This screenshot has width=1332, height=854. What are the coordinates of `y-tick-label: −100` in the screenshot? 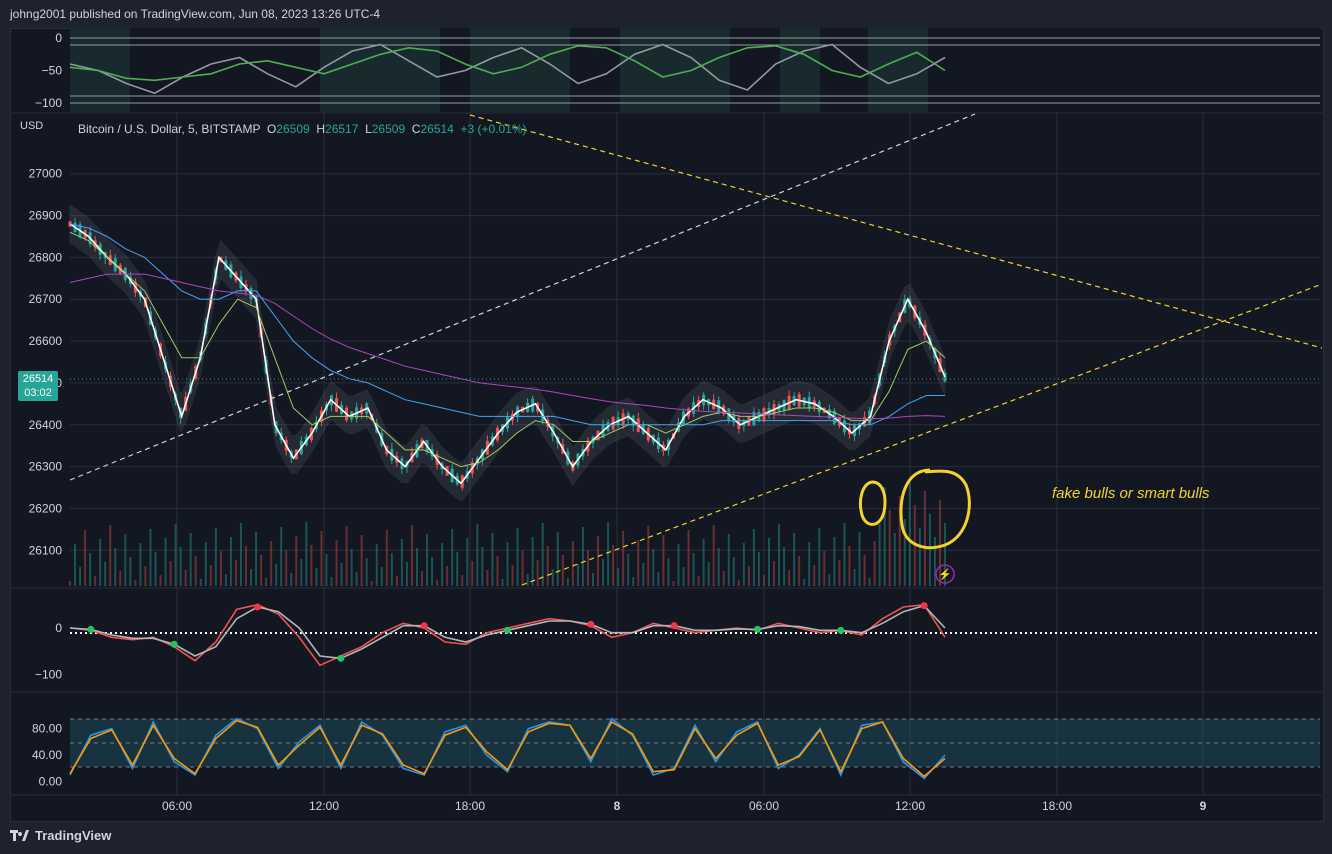 It's located at (48, 675).